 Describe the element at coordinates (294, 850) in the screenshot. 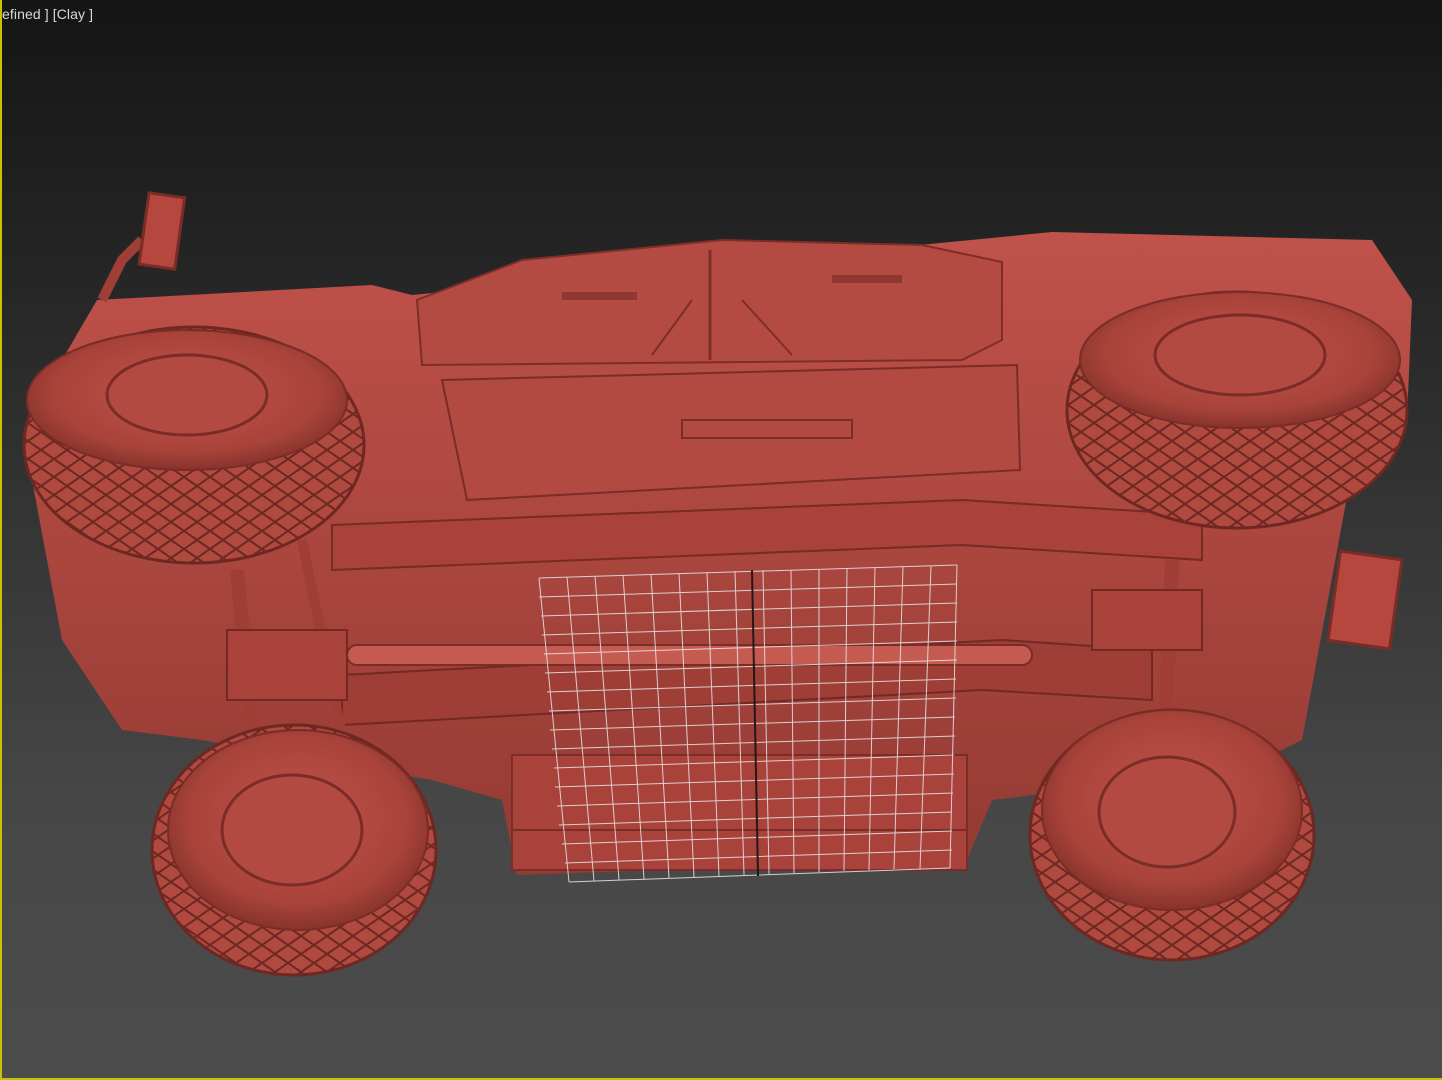

I see `wheel-rear-left` at that location.